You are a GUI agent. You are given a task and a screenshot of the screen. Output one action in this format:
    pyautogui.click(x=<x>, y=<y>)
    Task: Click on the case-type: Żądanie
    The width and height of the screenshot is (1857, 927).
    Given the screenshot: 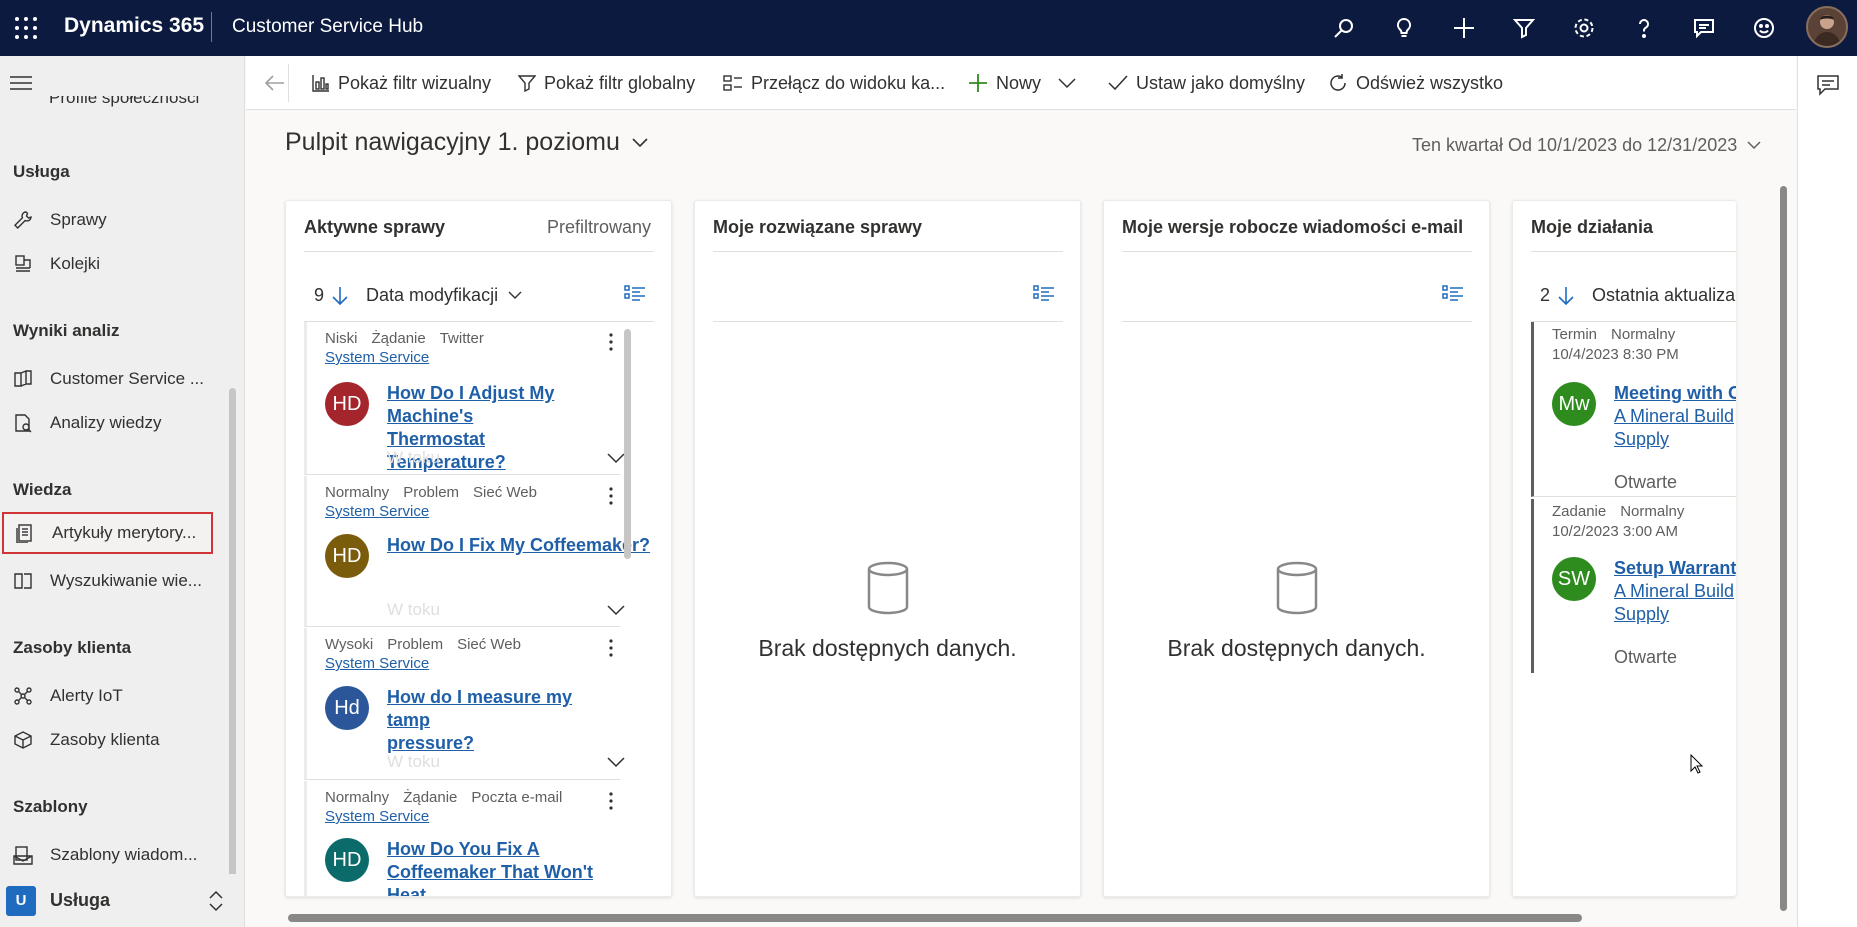 What is the action you would take?
    pyautogui.click(x=398, y=338)
    